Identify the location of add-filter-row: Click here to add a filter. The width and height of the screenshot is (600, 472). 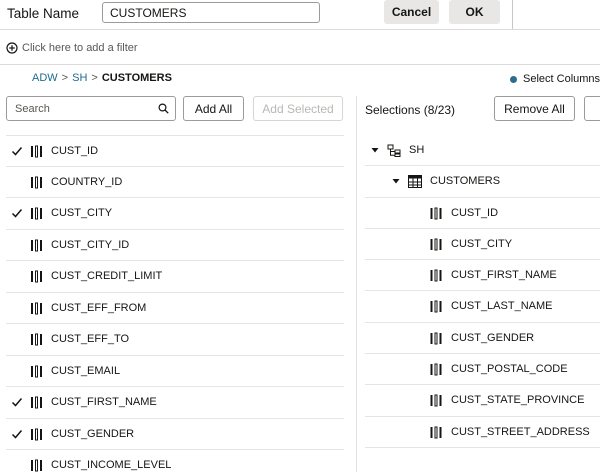
(72, 48).